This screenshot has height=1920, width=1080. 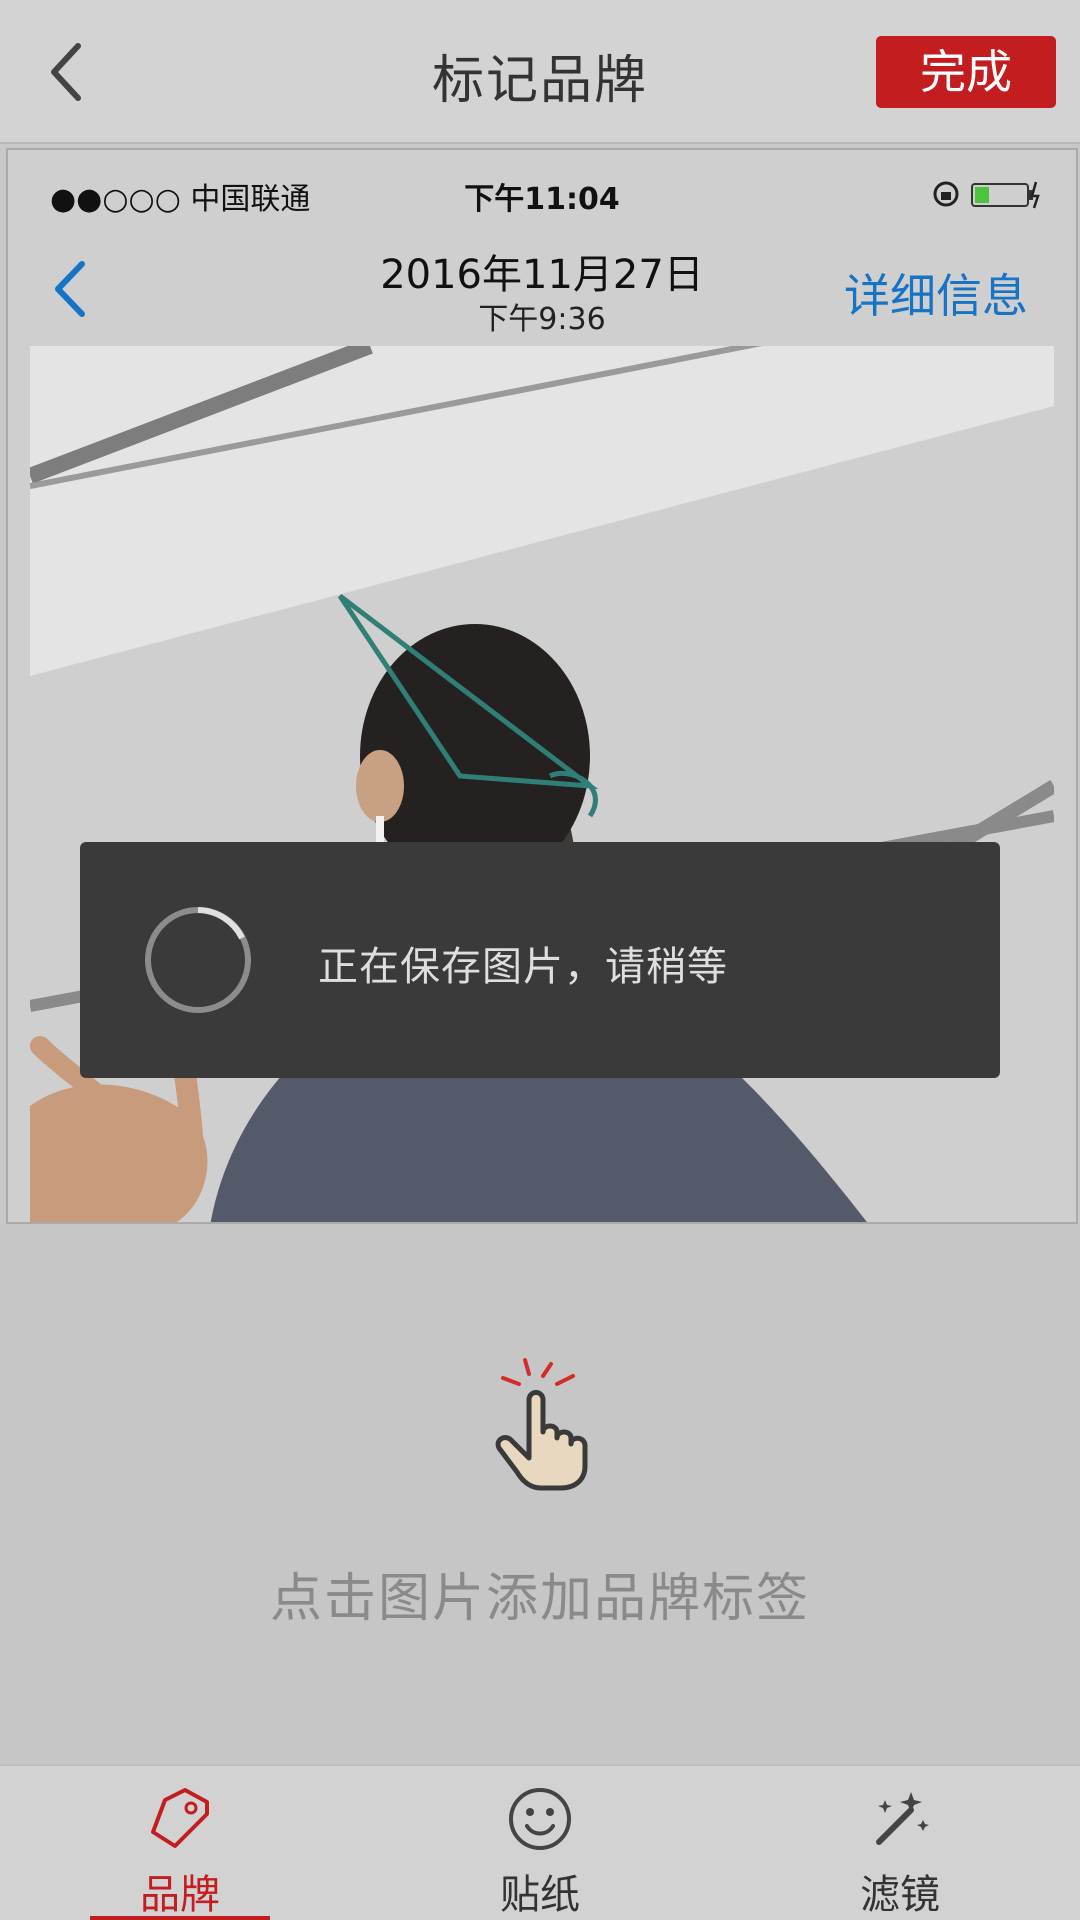 What do you see at coordinates (180, 1818) in the screenshot?
I see `tag-icon` at bounding box center [180, 1818].